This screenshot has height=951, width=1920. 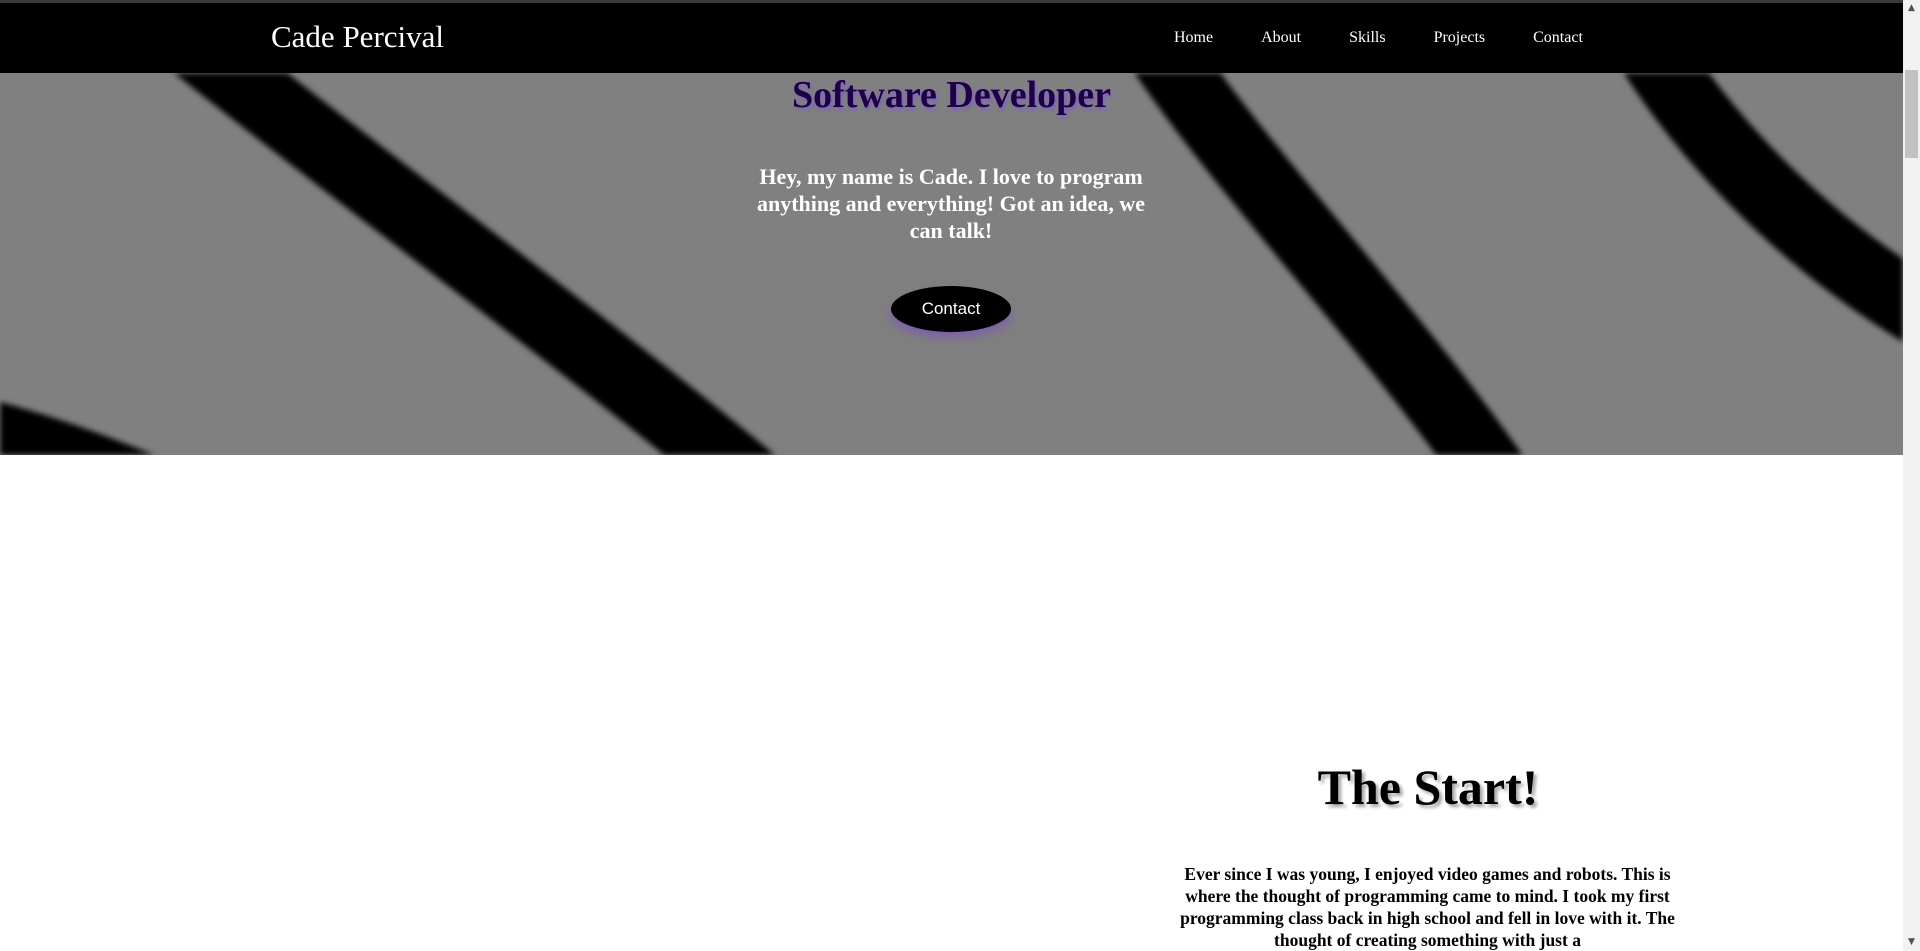 I want to click on scrollbar-thumb, so click(x=1911, y=114).